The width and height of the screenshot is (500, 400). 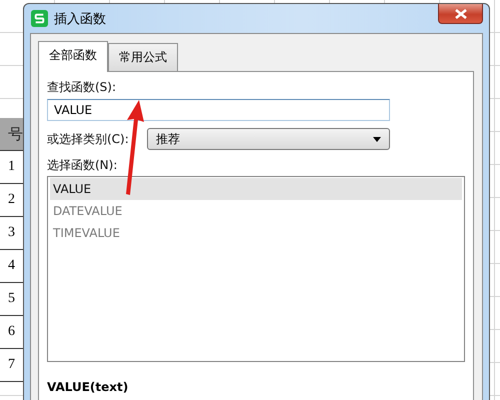 What do you see at coordinates (377, 139) in the screenshot?
I see `dropdown-arrow-icon` at bounding box center [377, 139].